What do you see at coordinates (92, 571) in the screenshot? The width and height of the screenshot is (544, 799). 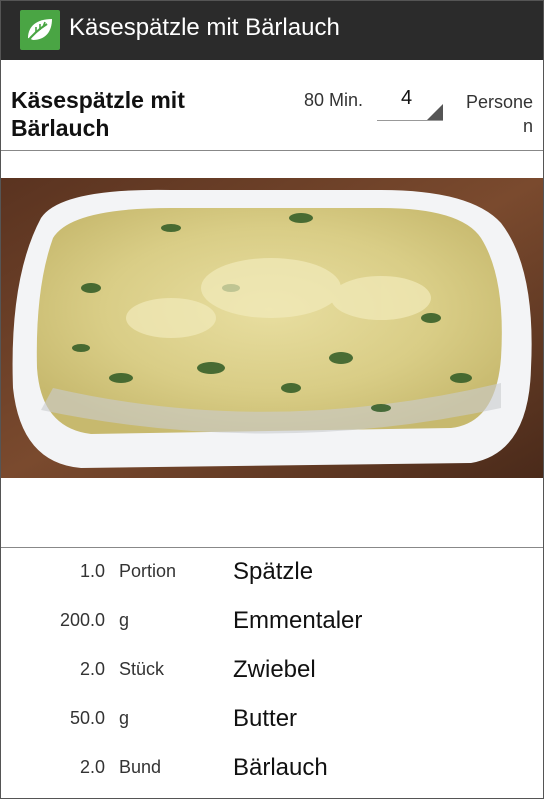 I see `ingredient-quantity: 1.0` at bounding box center [92, 571].